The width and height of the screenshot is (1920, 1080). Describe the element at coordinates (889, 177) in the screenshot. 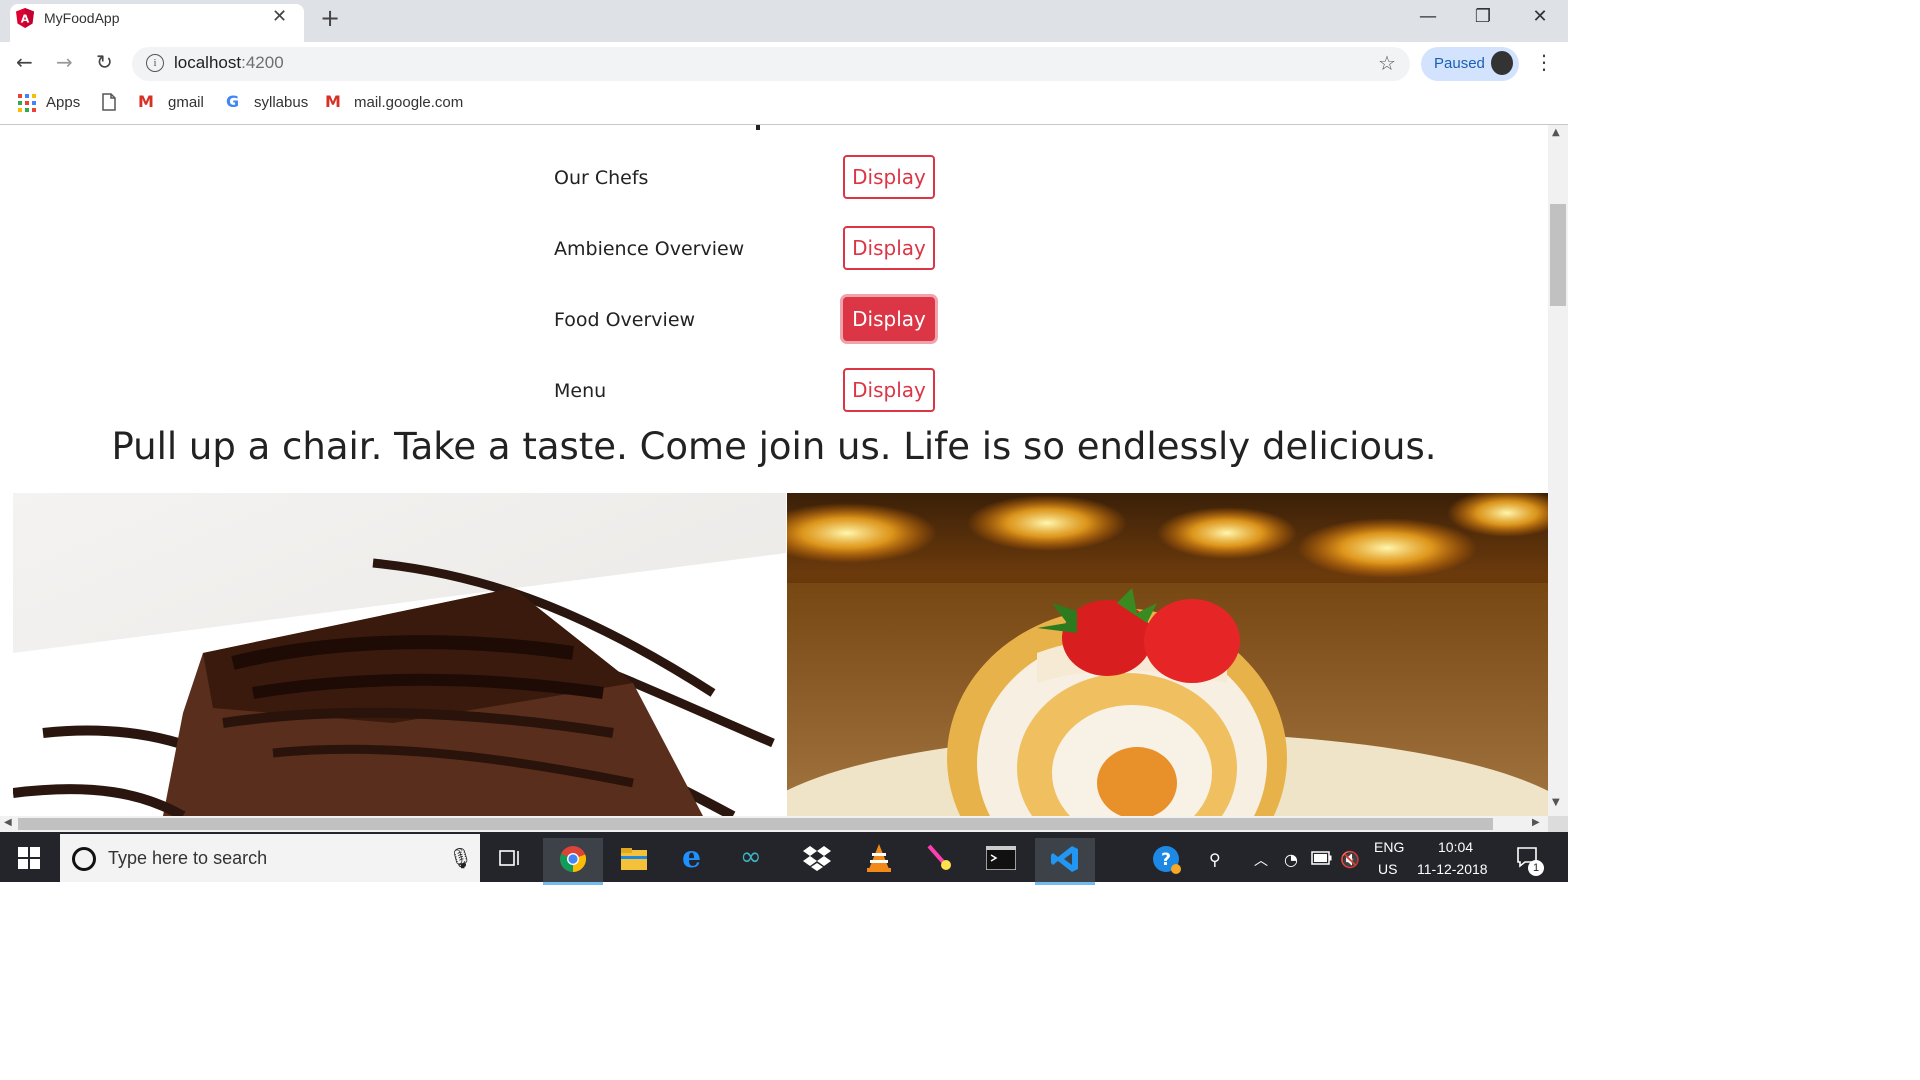

I see `display-button-our-chefs: Display` at that location.